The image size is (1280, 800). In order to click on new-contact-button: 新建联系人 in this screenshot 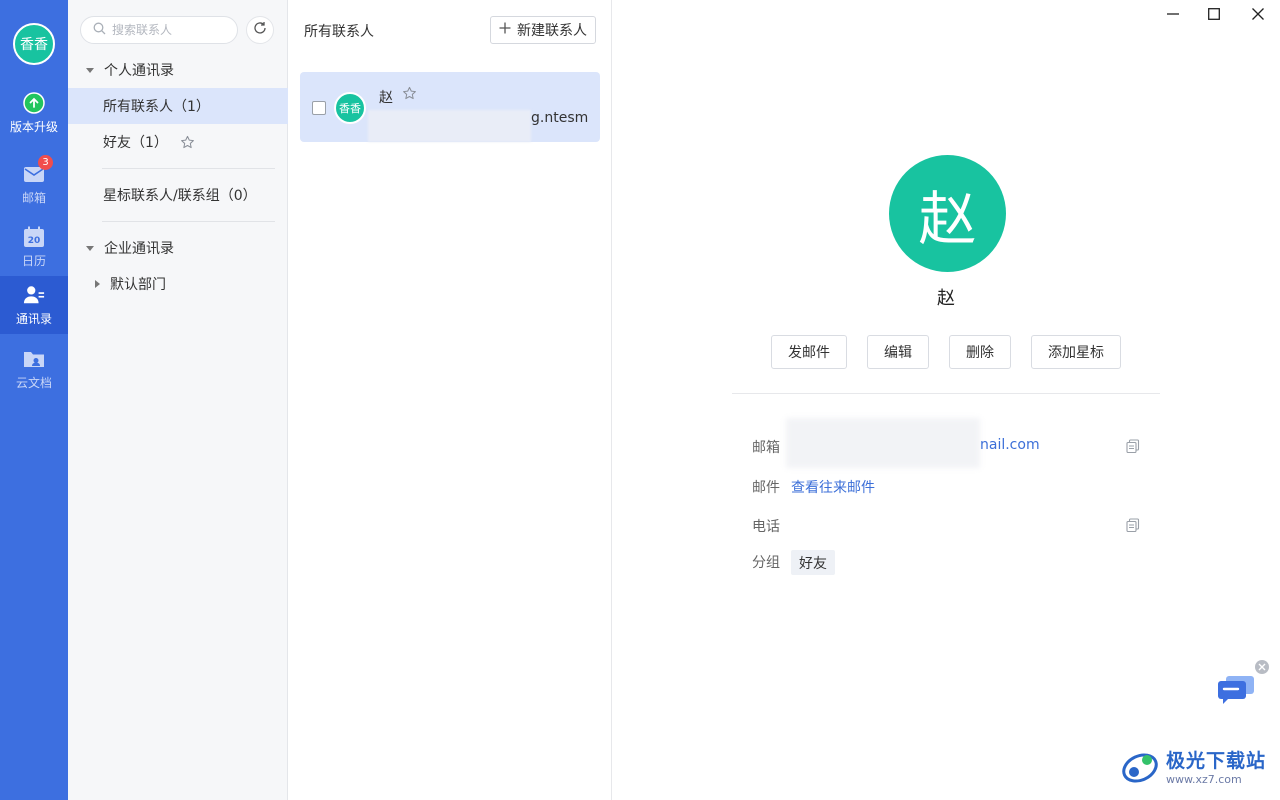, I will do `click(543, 30)`.